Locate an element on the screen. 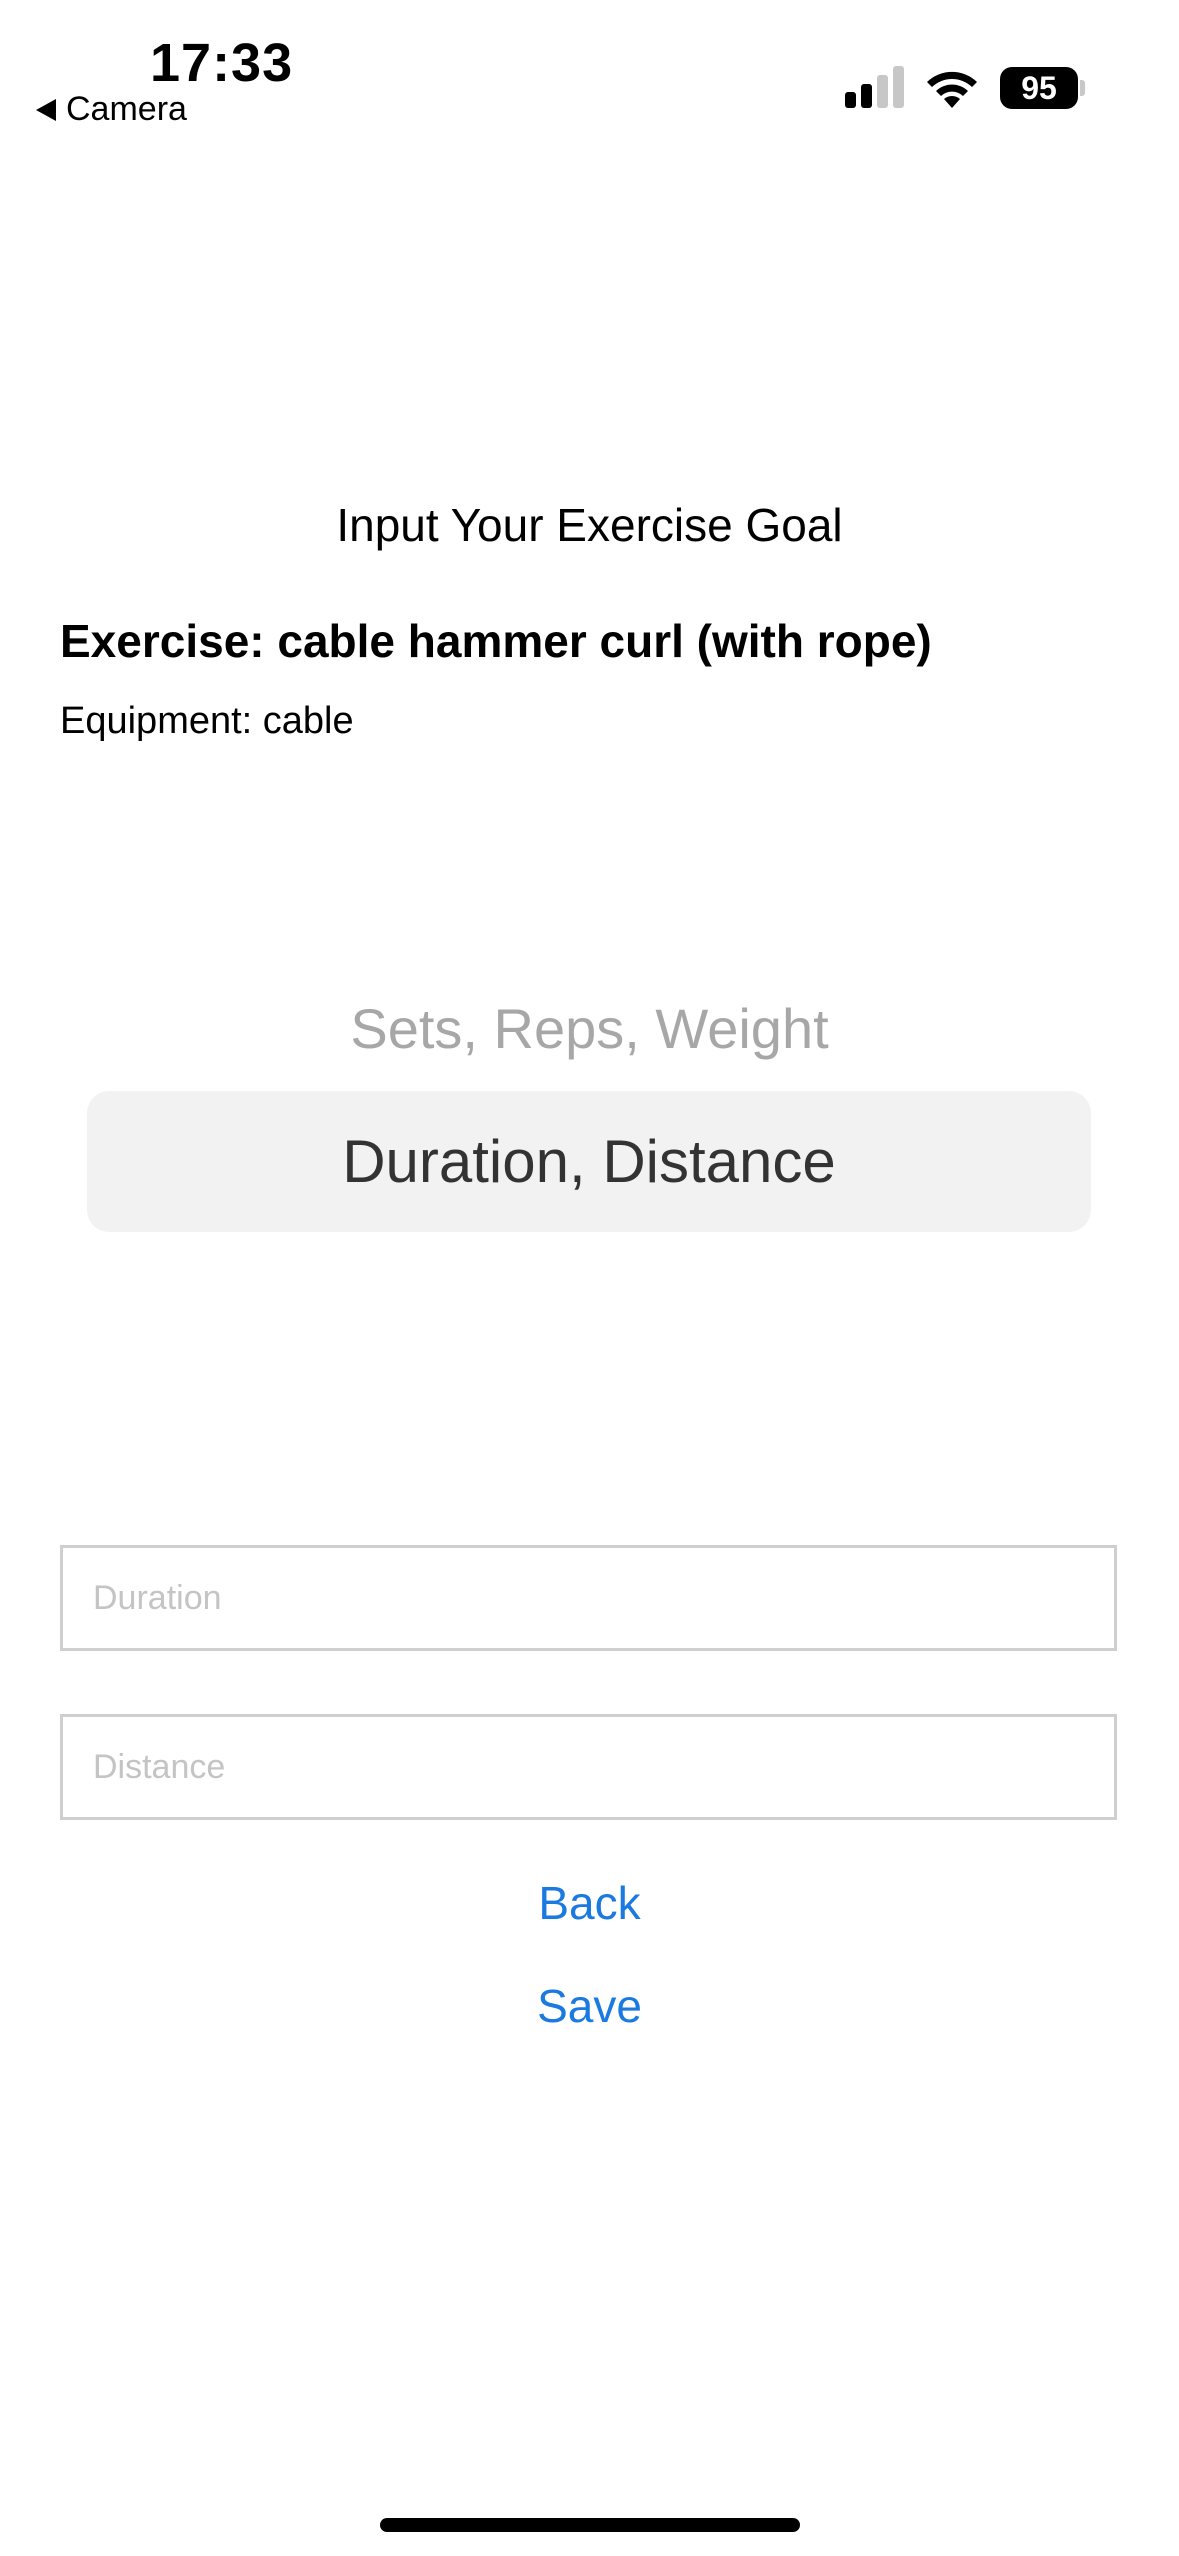 The height and width of the screenshot is (2556, 1179). equipment-label: Equipment: cable is located at coordinates (207, 721).